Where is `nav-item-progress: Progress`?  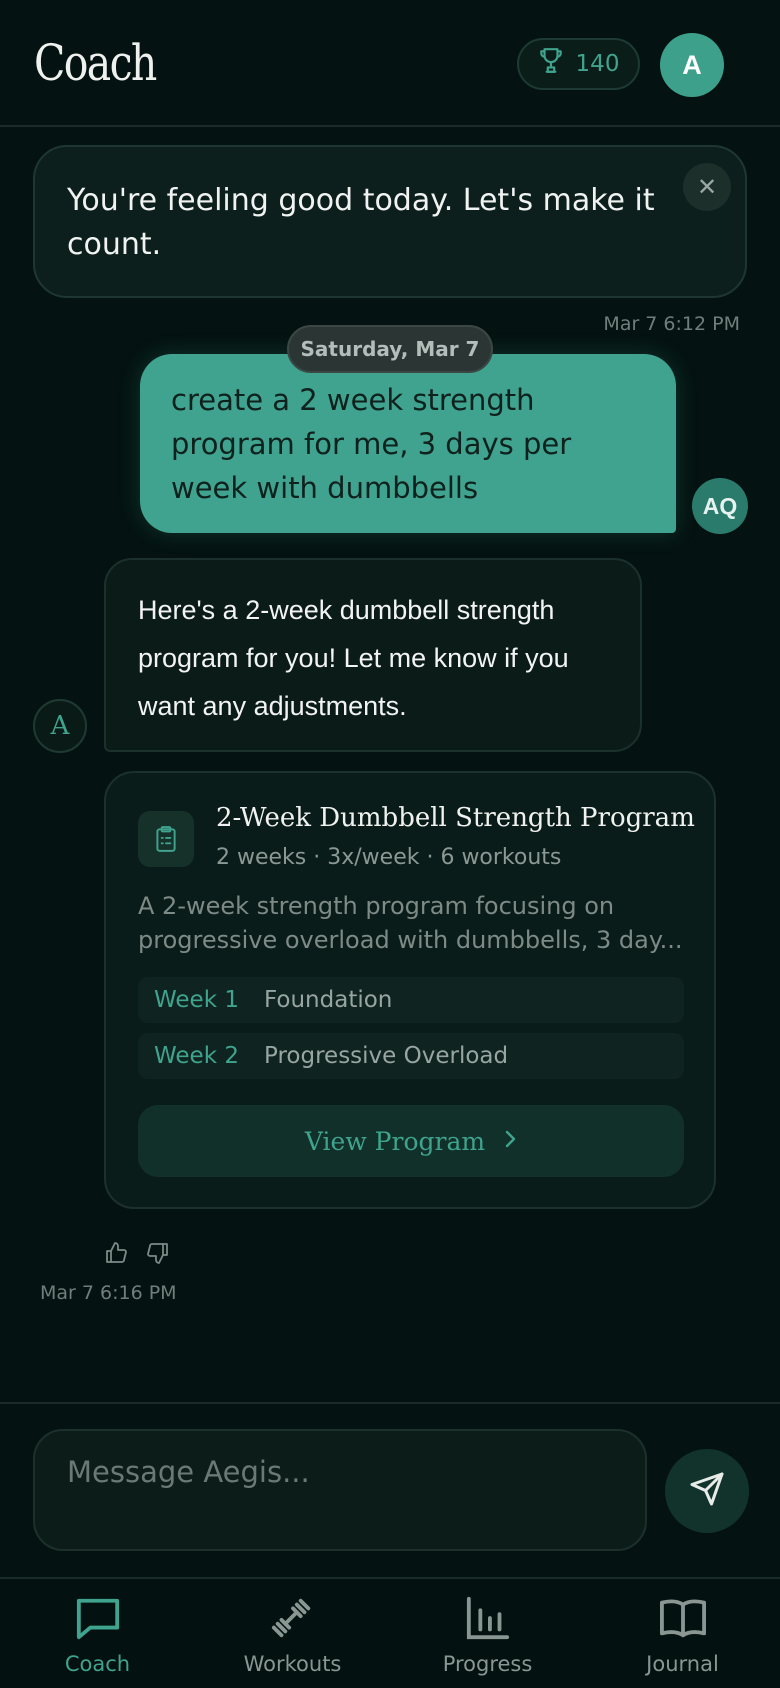
nav-item-progress: Progress is located at coordinates (487, 1633).